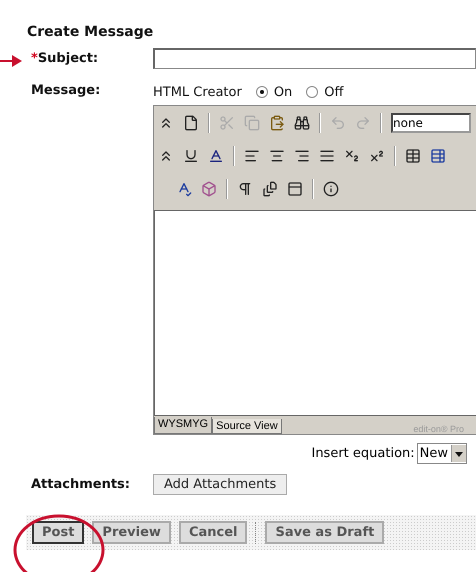 The width and height of the screenshot is (476, 572). What do you see at coordinates (90, 32) in the screenshot?
I see `page-title: Create Message` at bounding box center [90, 32].